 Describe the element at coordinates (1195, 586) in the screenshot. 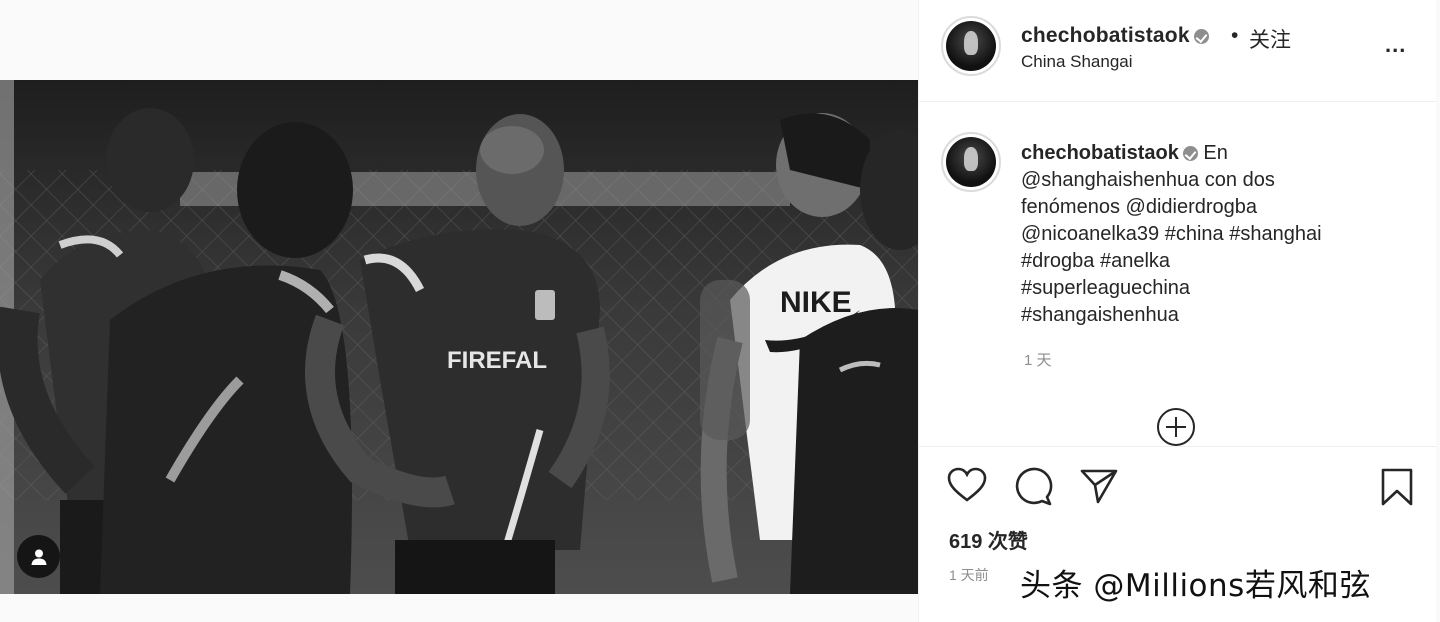

I see `source-watermark: 头条 @Millions若风和弦` at that location.